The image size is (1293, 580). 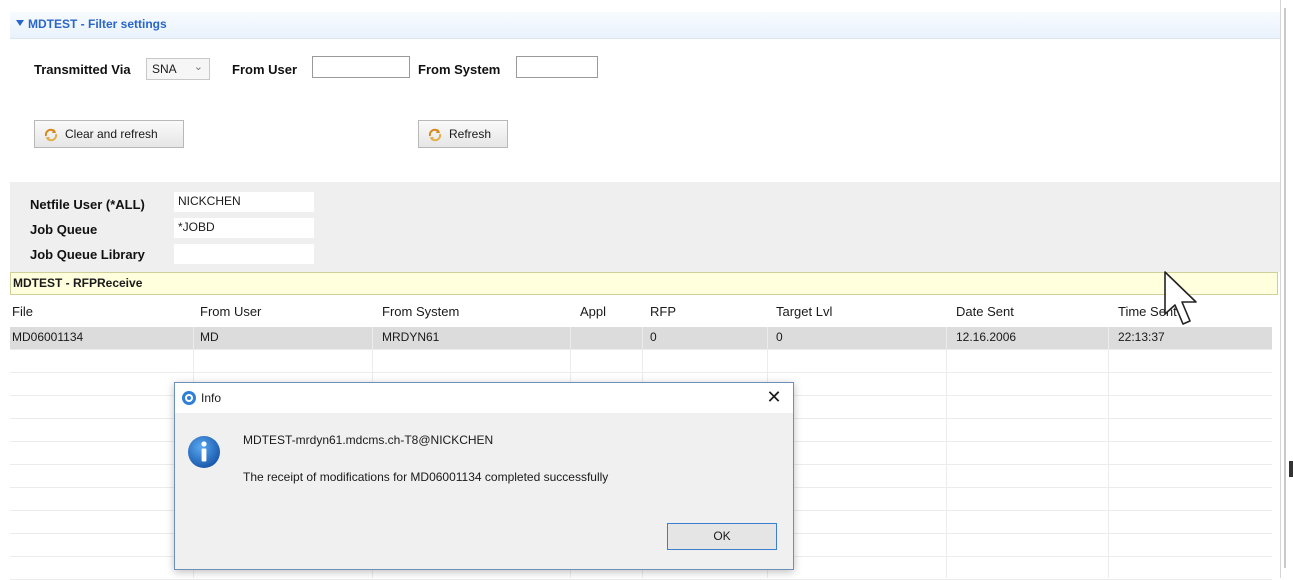 What do you see at coordinates (204, 452) in the screenshot?
I see `info-icon` at bounding box center [204, 452].